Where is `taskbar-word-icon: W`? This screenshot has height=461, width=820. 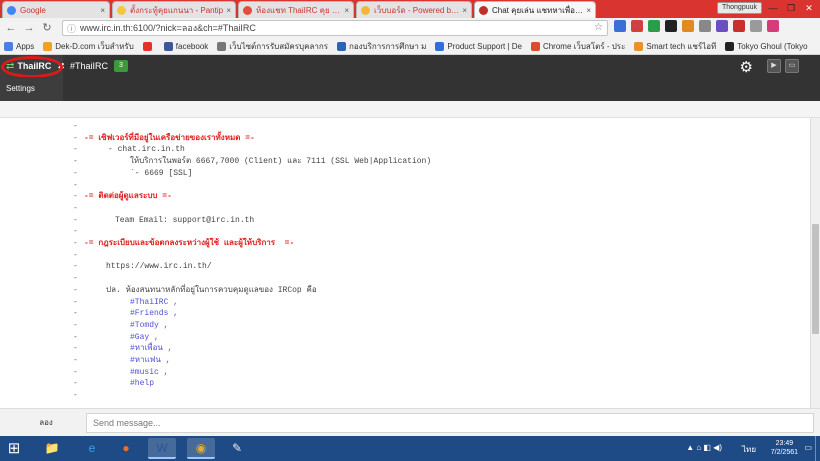 taskbar-word-icon: W is located at coordinates (162, 448).